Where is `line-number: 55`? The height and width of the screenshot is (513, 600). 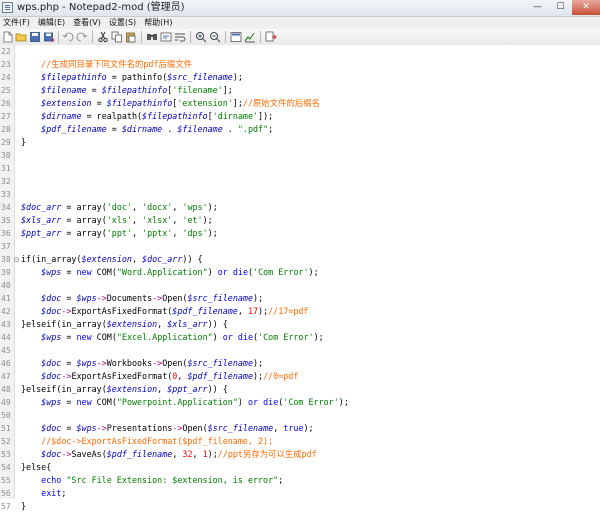 line-number: 55 is located at coordinates (6, 480).